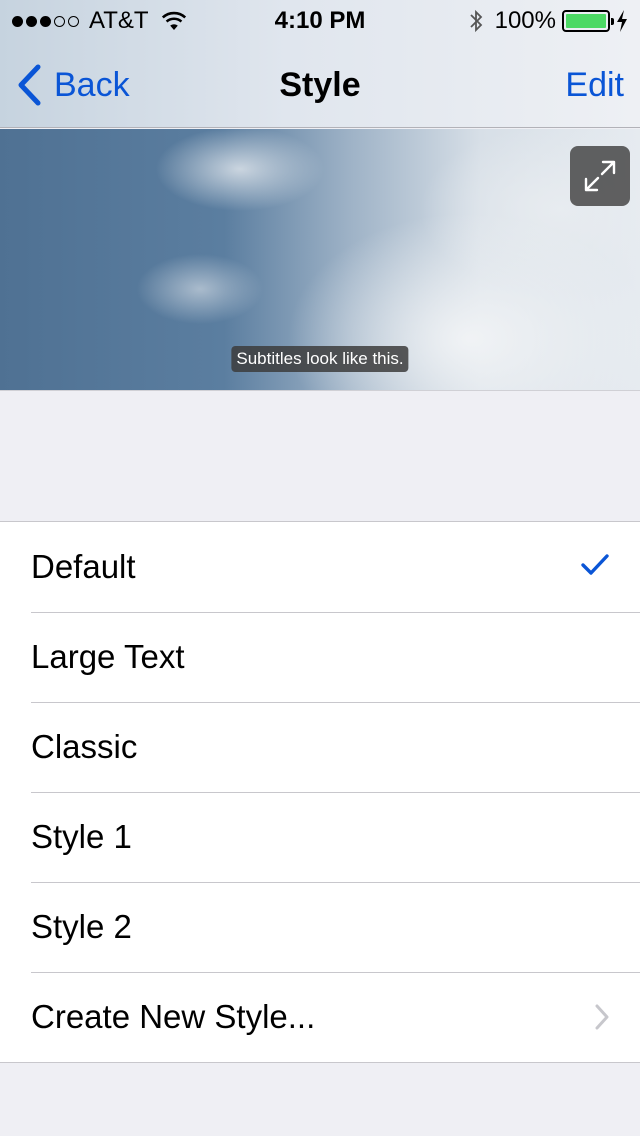 The image size is (640, 1136). I want to click on subtitle-sample: Subtitles look like this., so click(320, 359).